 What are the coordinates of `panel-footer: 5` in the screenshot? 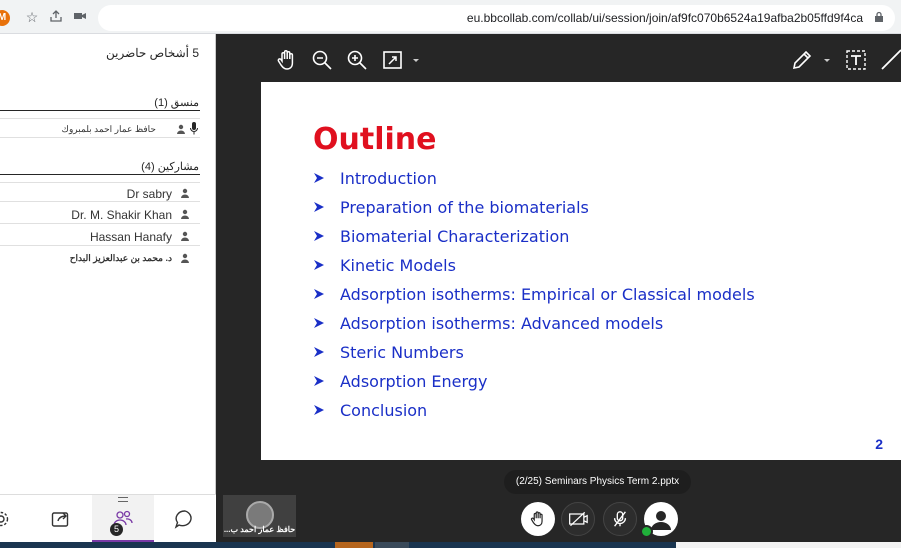 It's located at (108, 518).